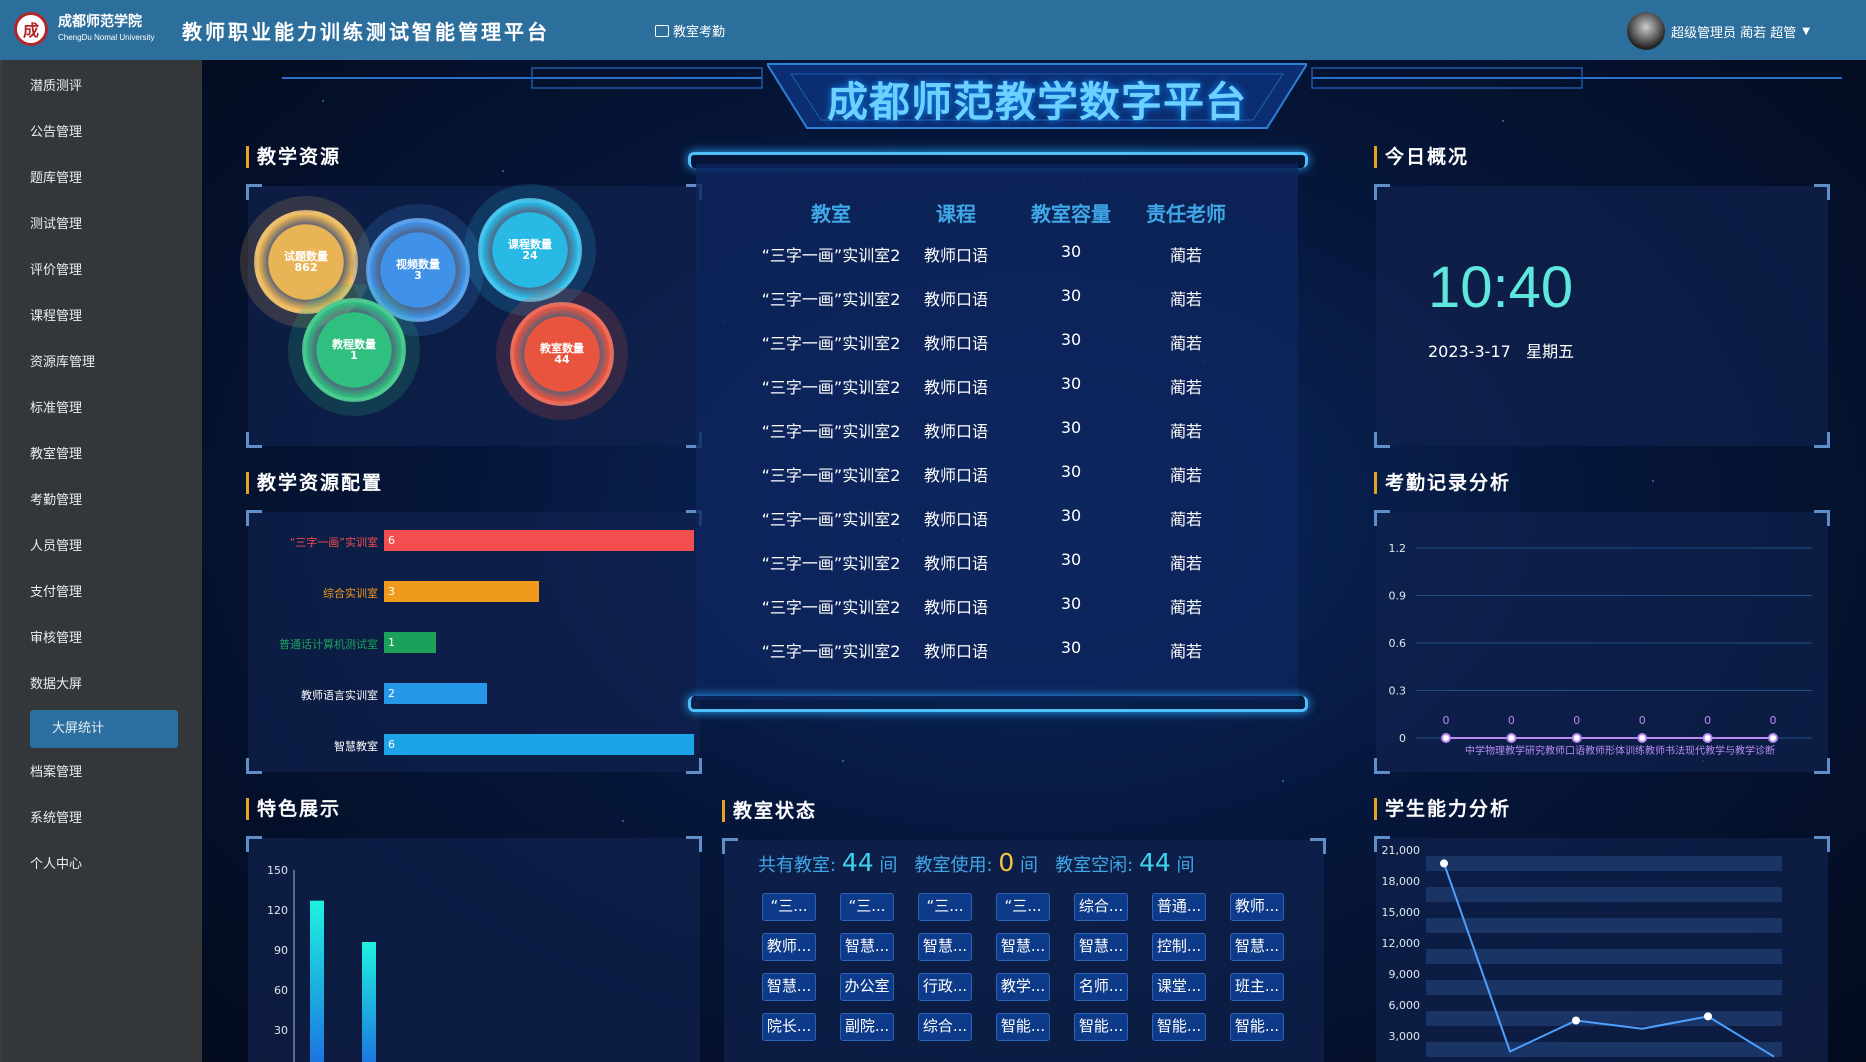  What do you see at coordinates (1718, 31) in the screenshot?
I see `user-menu: 超级管理员 蔺若 超管 ▼` at bounding box center [1718, 31].